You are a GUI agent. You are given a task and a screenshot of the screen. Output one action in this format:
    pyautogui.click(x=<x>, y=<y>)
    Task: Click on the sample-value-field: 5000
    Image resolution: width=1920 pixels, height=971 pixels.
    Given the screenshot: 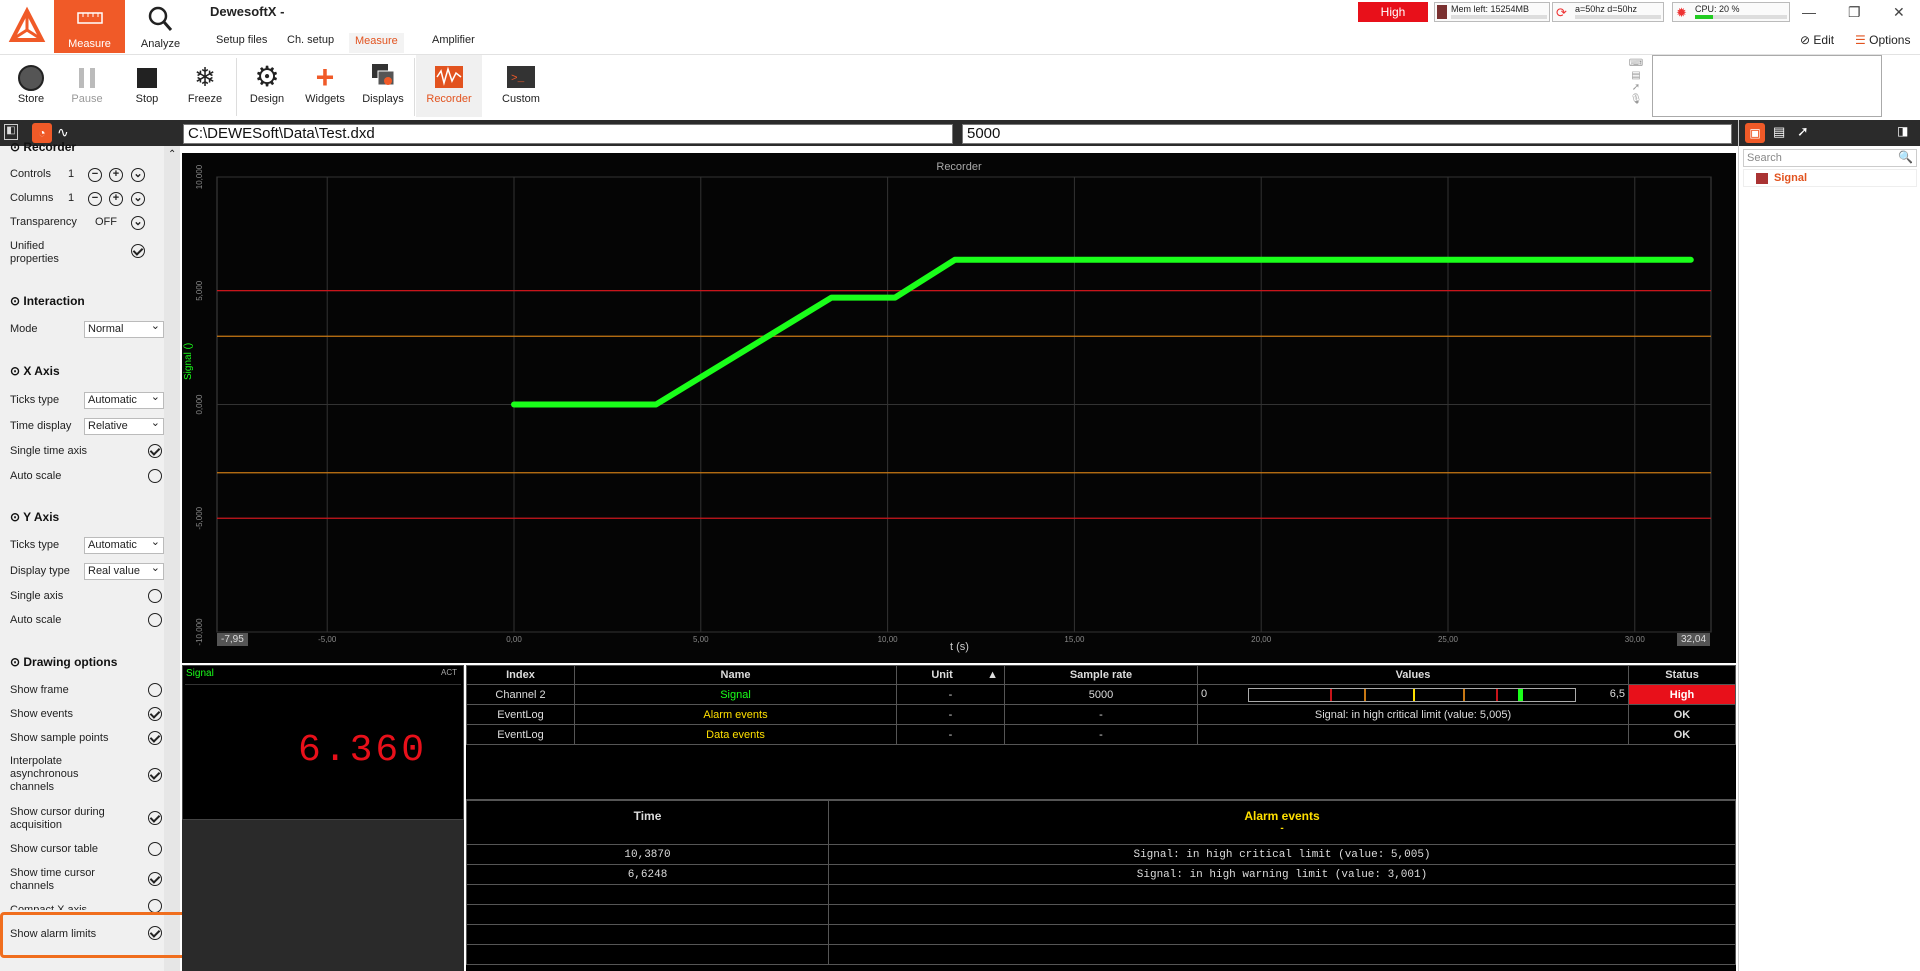 What is the action you would take?
    pyautogui.click(x=1347, y=134)
    